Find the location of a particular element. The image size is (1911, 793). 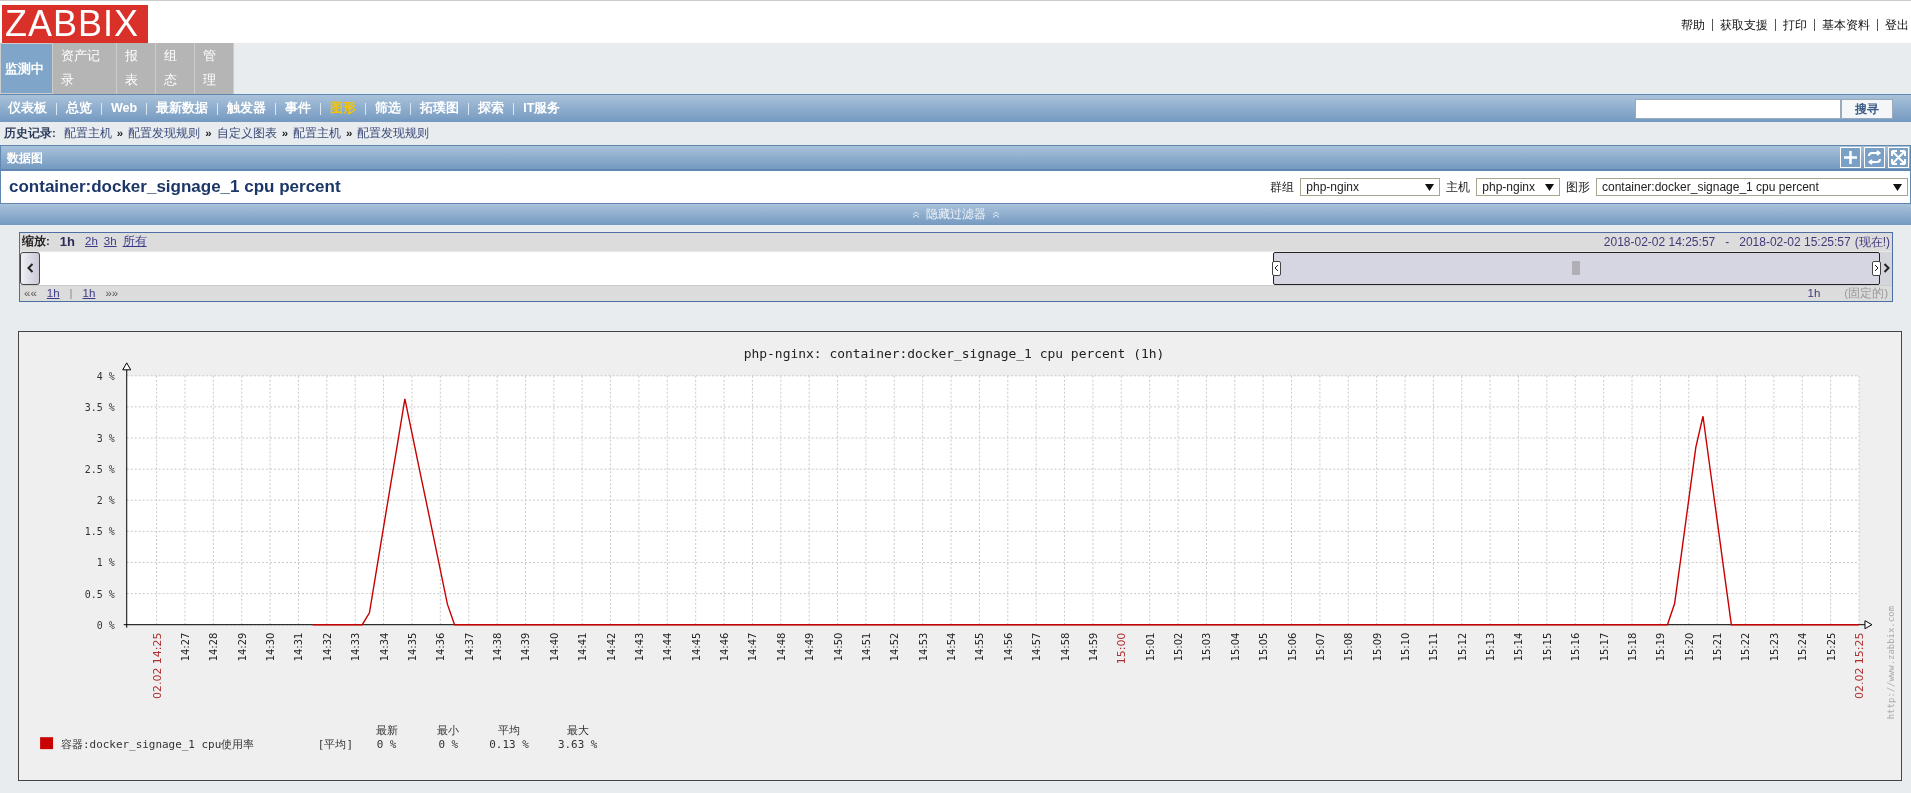

y-tick-label: 4 % is located at coordinates (105, 376).